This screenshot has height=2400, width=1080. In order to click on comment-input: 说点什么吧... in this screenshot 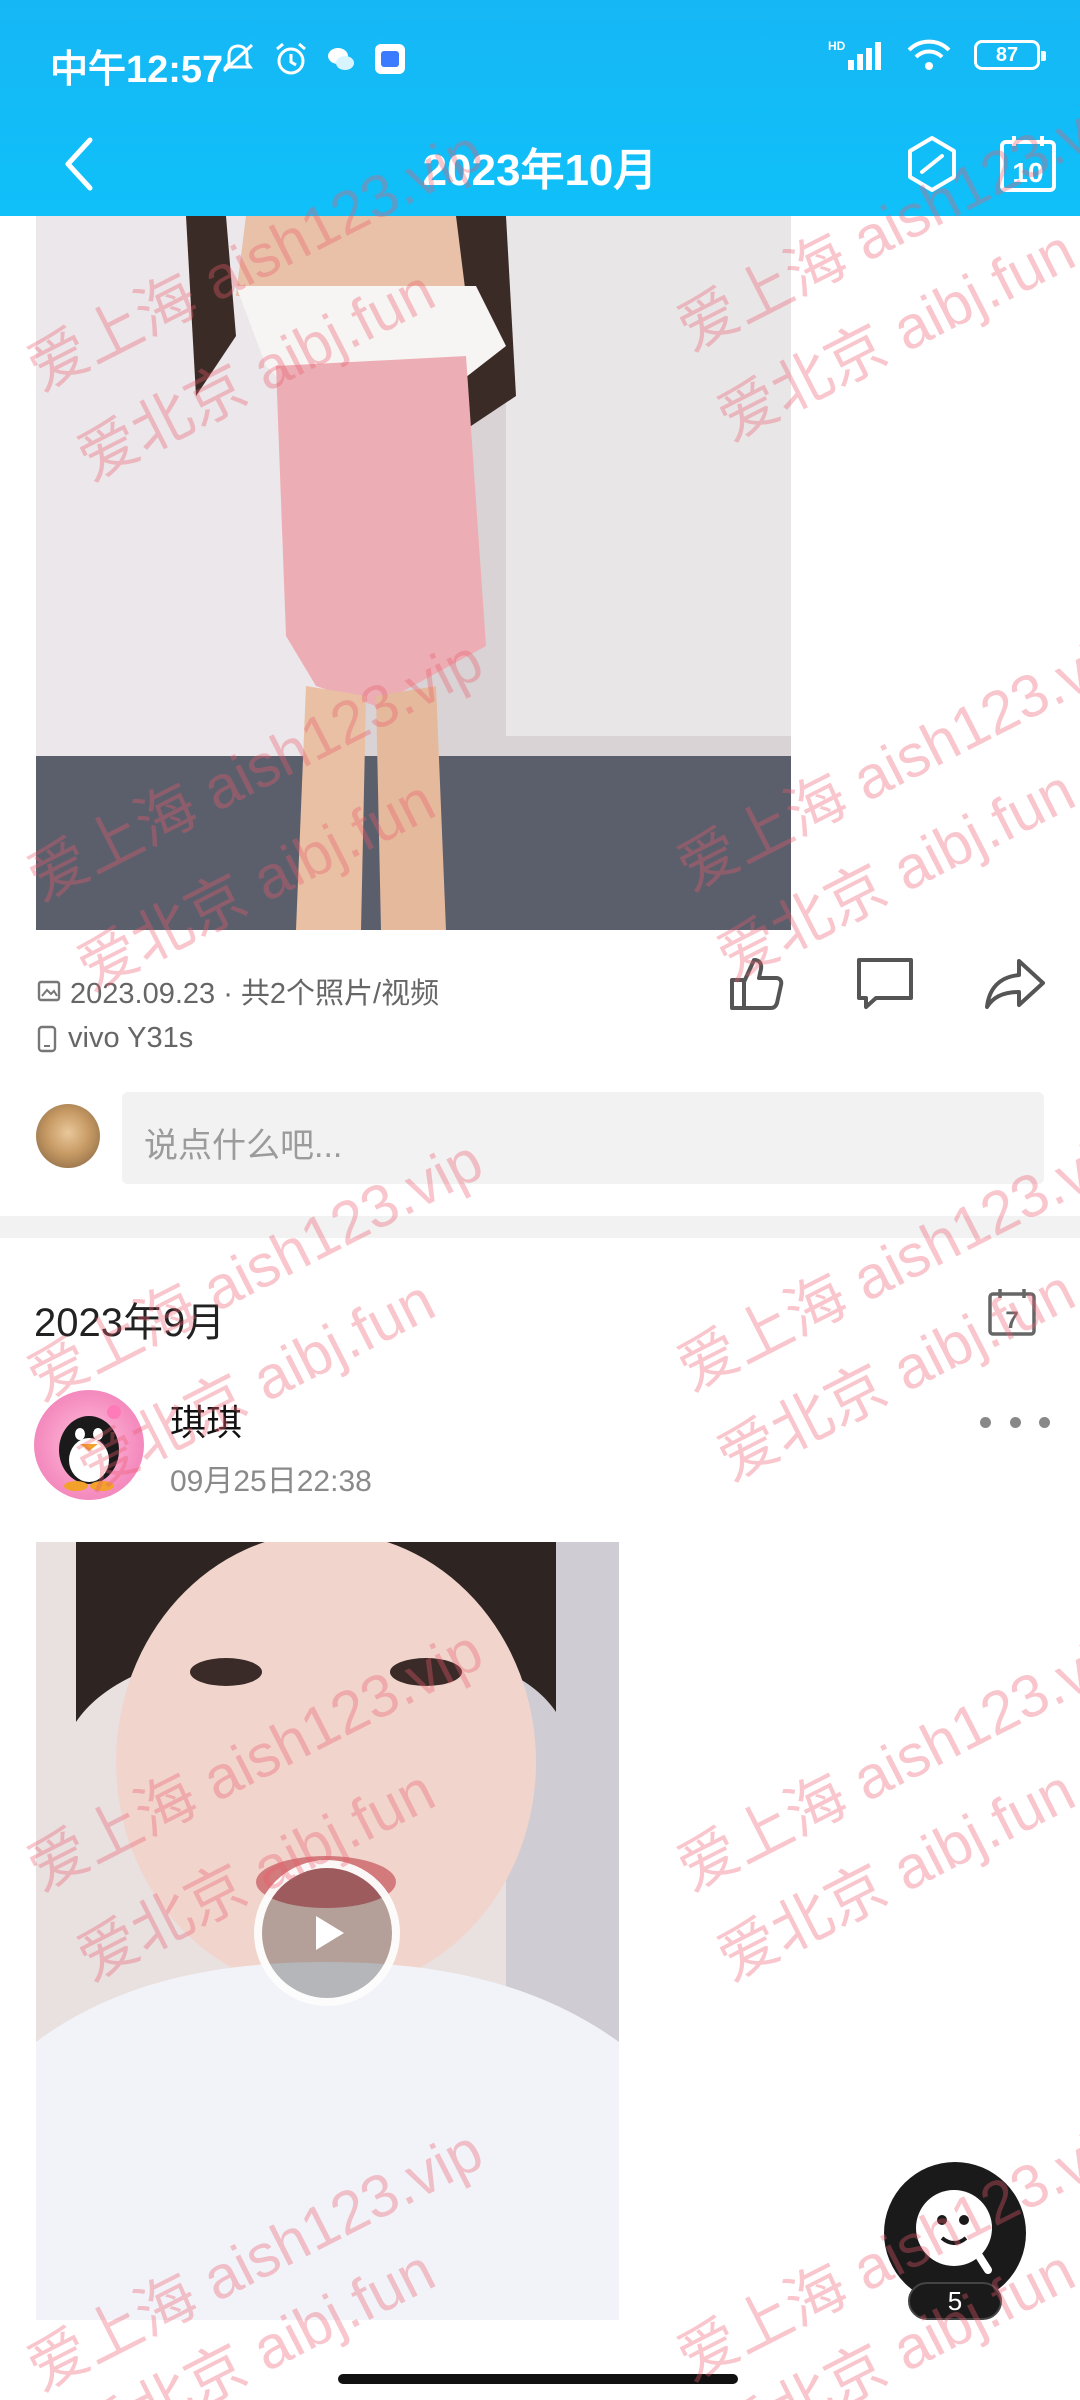, I will do `click(583, 1138)`.